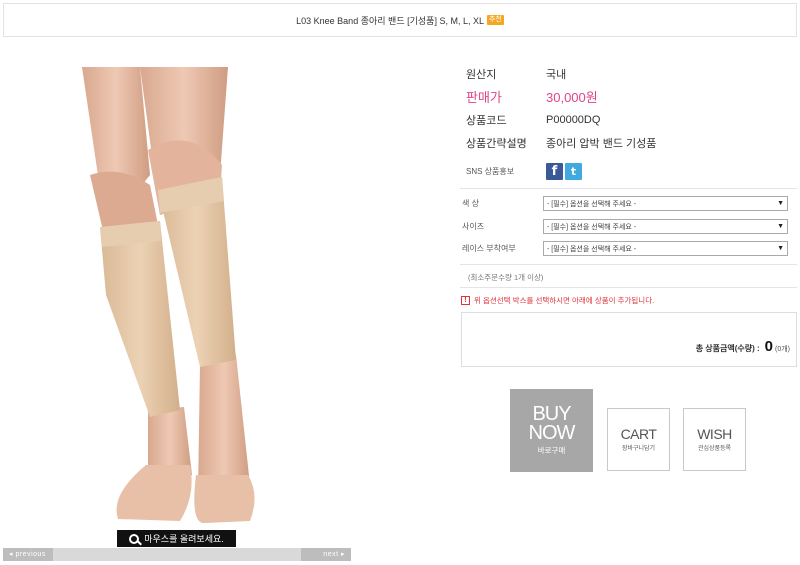 The width and height of the screenshot is (800, 565). Describe the element at coordinates (134, 538) in the screenshot. I see `magnifier-icon` at that location.